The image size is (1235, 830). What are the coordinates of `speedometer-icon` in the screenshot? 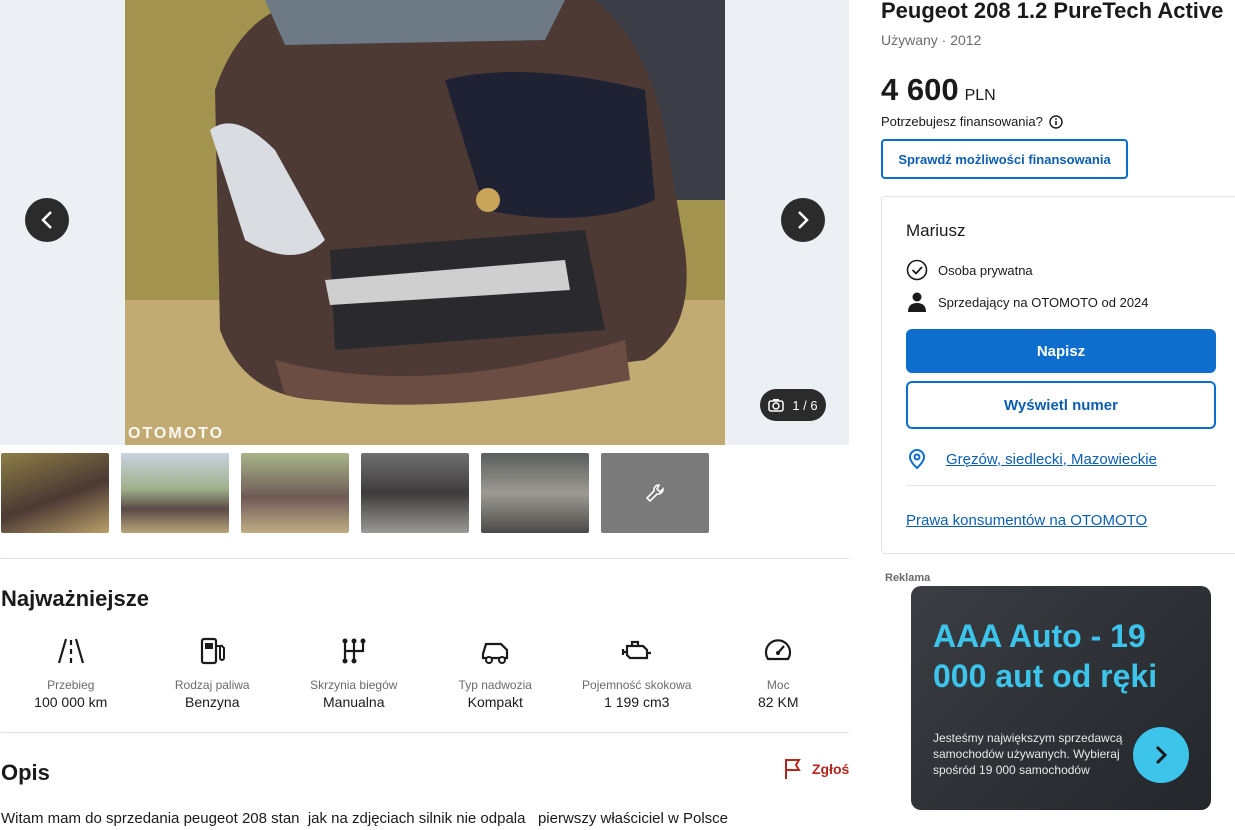 It's located at (778, 650).